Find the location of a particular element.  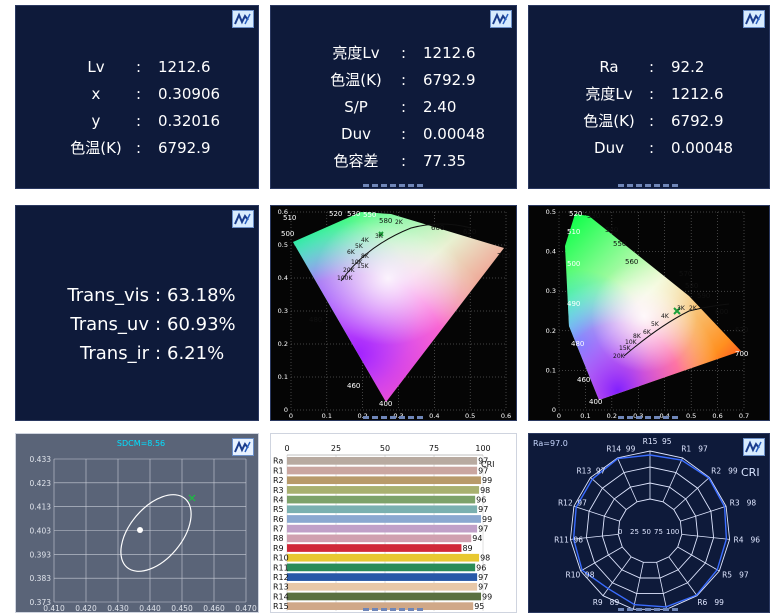

radar-category-label: R2 is located at coordinates (716, 470).